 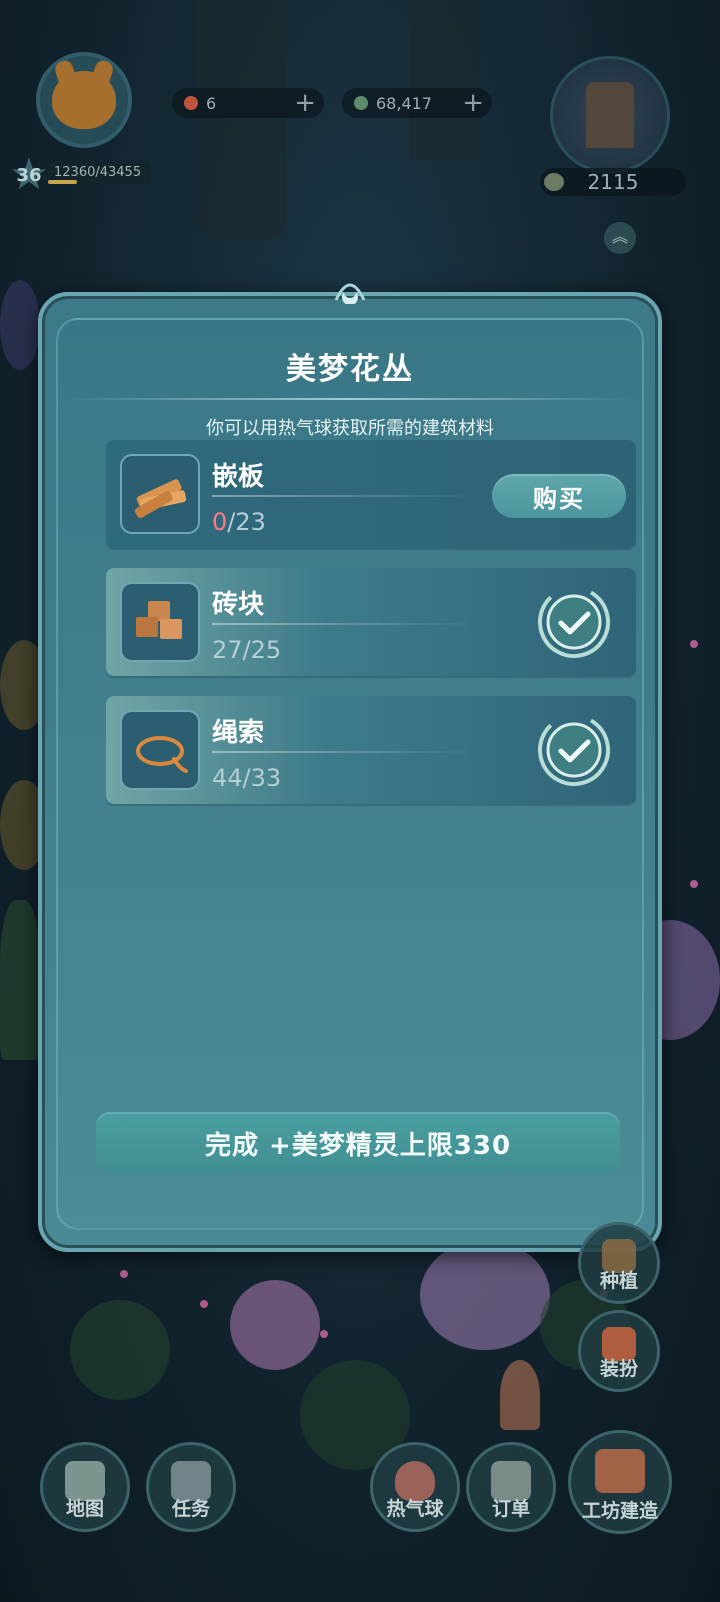 What do you see at coordinates (220, 522) in the screenshot?
I see `material-have-count: 0` at bounding box center [220, 522].